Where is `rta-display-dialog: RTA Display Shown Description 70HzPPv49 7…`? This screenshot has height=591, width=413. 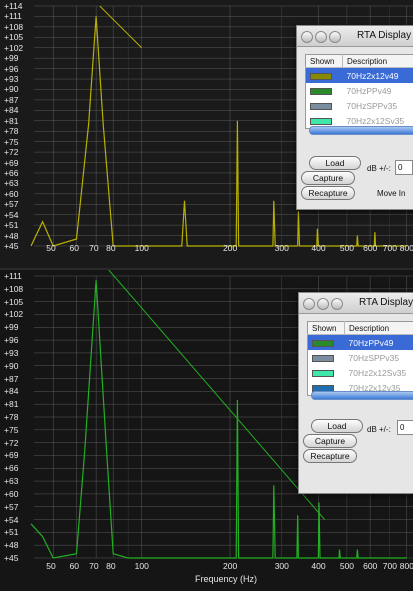 rta-display-dialog: RTA Display Shown Description 70HzPPv49 7… is located at coordinates (355, 393).